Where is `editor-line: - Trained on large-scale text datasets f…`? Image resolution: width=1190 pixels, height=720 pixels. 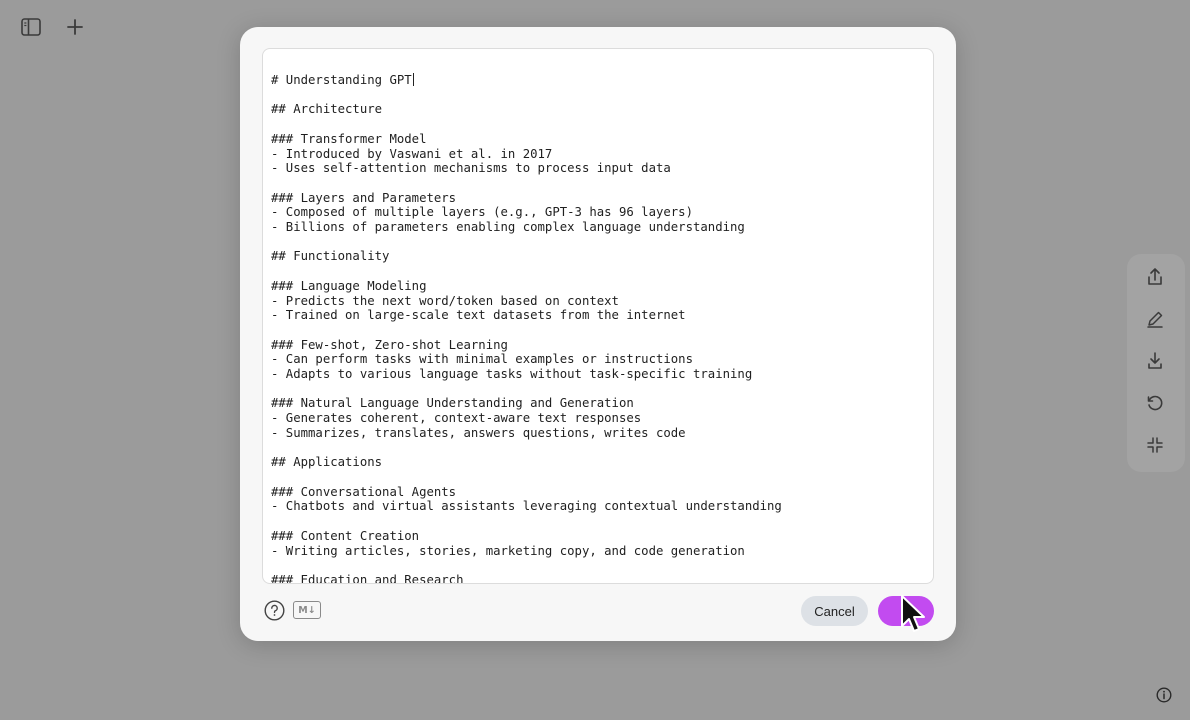
editor-line: - Trained on large-scale text datasets f… is located at coordinates (478, 315).